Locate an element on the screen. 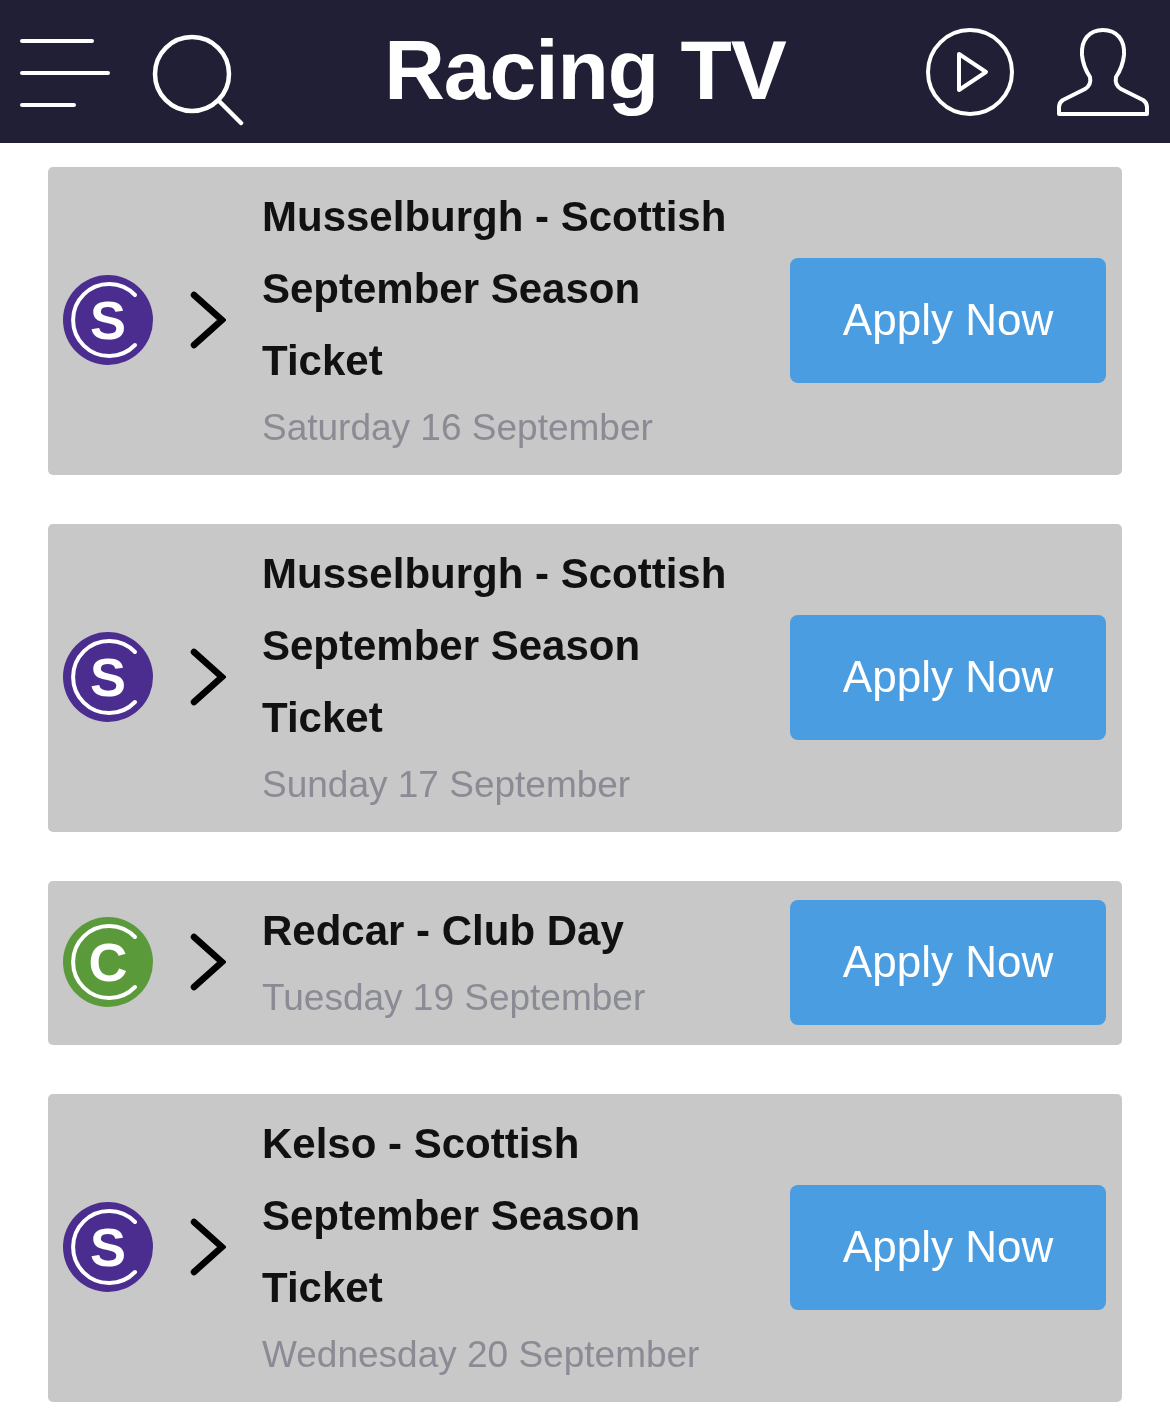  user-icon is located at coordinates (1103, 71).